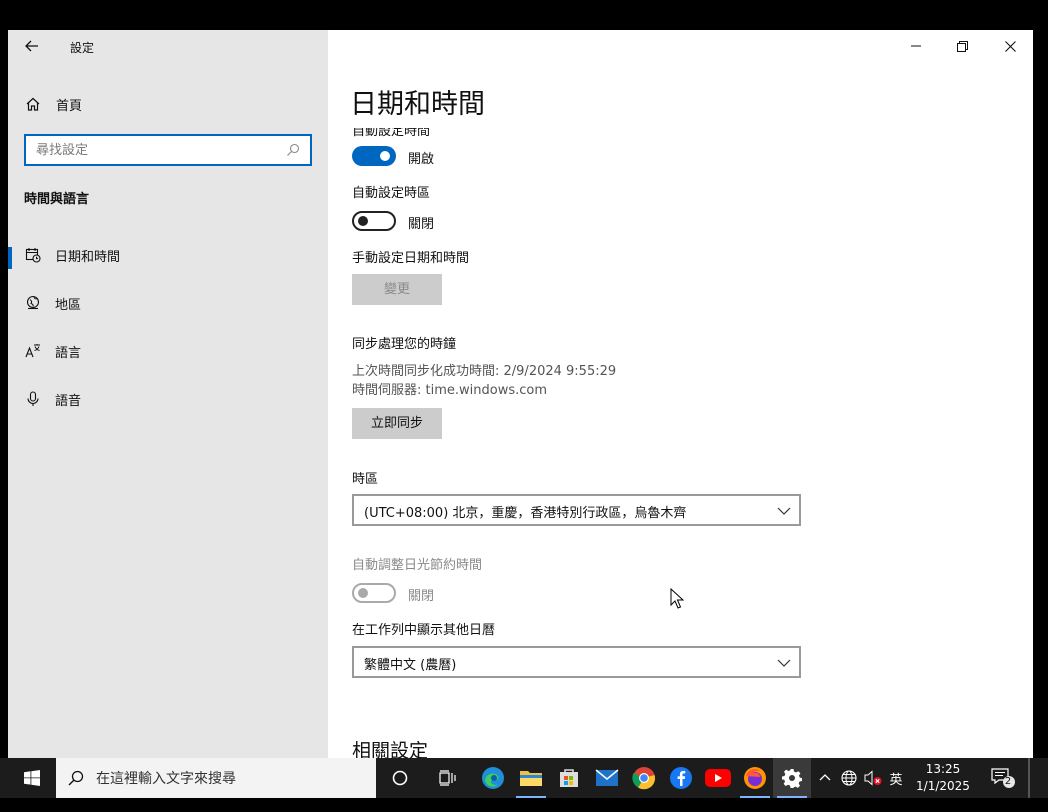 The image size is (1048, 812). I want to click on volume-button, so click(873, 778).